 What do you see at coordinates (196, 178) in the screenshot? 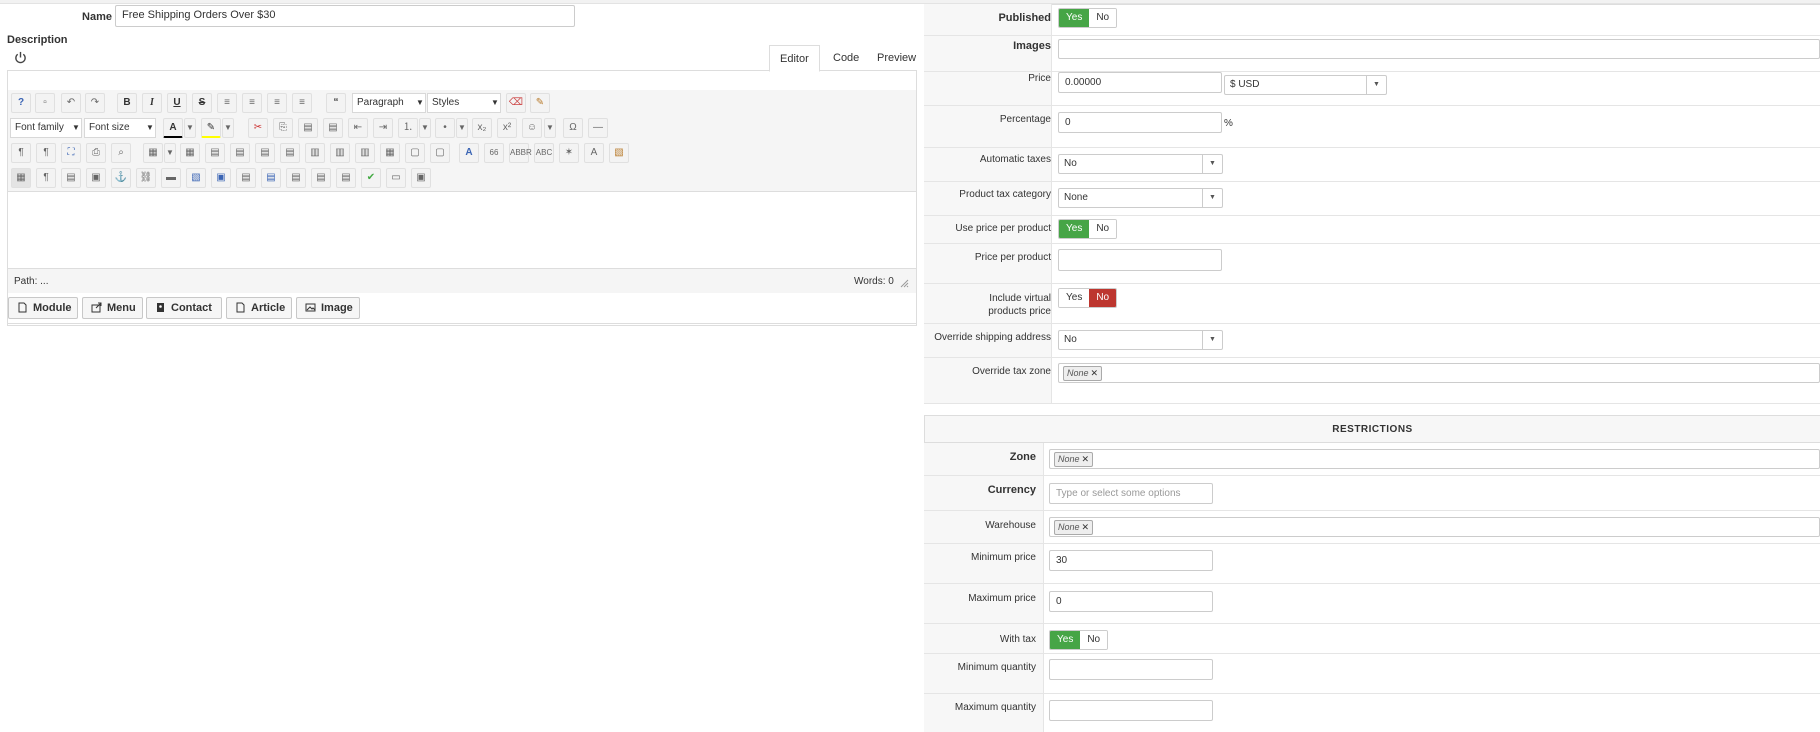
I see `insert-image-icon: ▧` at bounding box center [196, 178].